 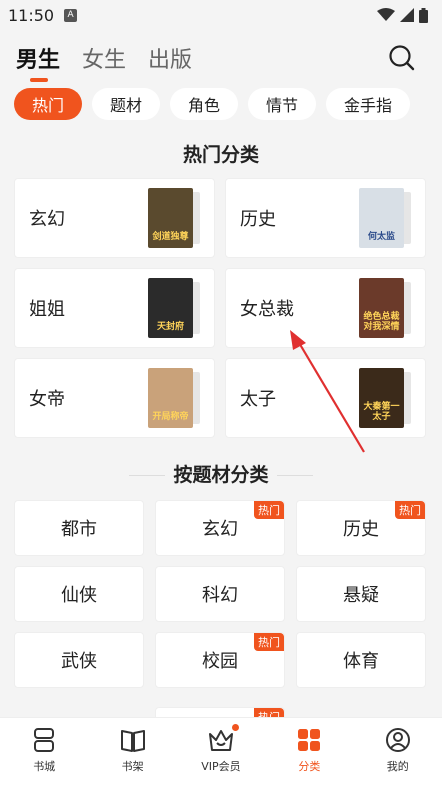 I want to click on theme-category-cell: 都市, so click(x=79, y=528).